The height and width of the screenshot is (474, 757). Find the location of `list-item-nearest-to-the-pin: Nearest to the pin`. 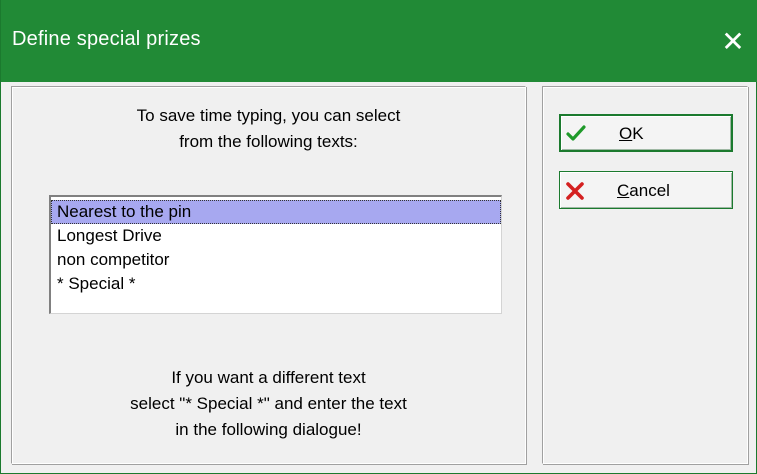

list-item-nearest-to-the-pin: Nearest to the pin is located at coordinates (276, 212).